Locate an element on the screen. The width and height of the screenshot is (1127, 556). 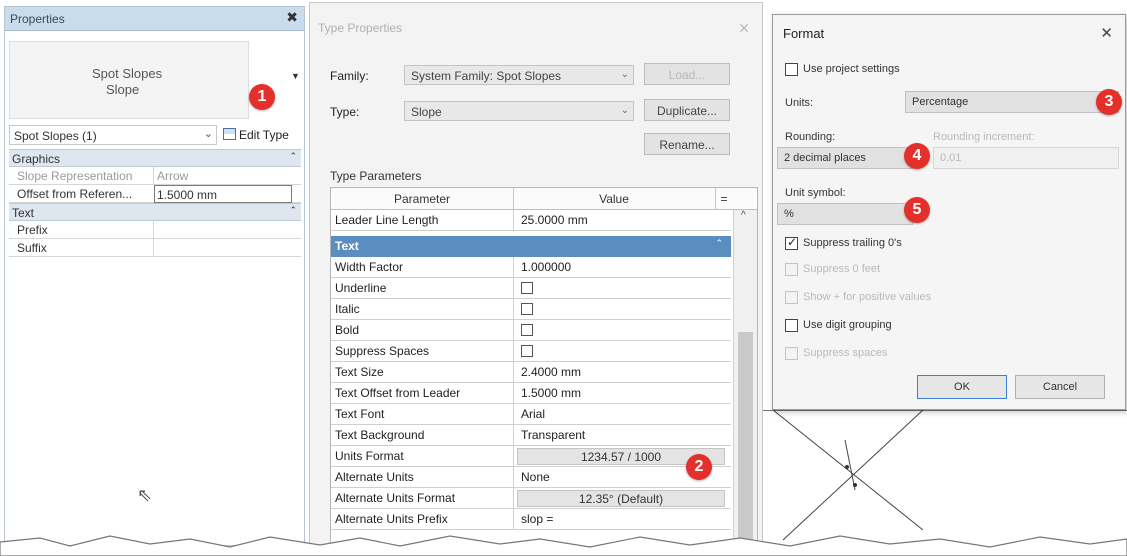
property-row: Prefix is located at coordinates (155, 230).